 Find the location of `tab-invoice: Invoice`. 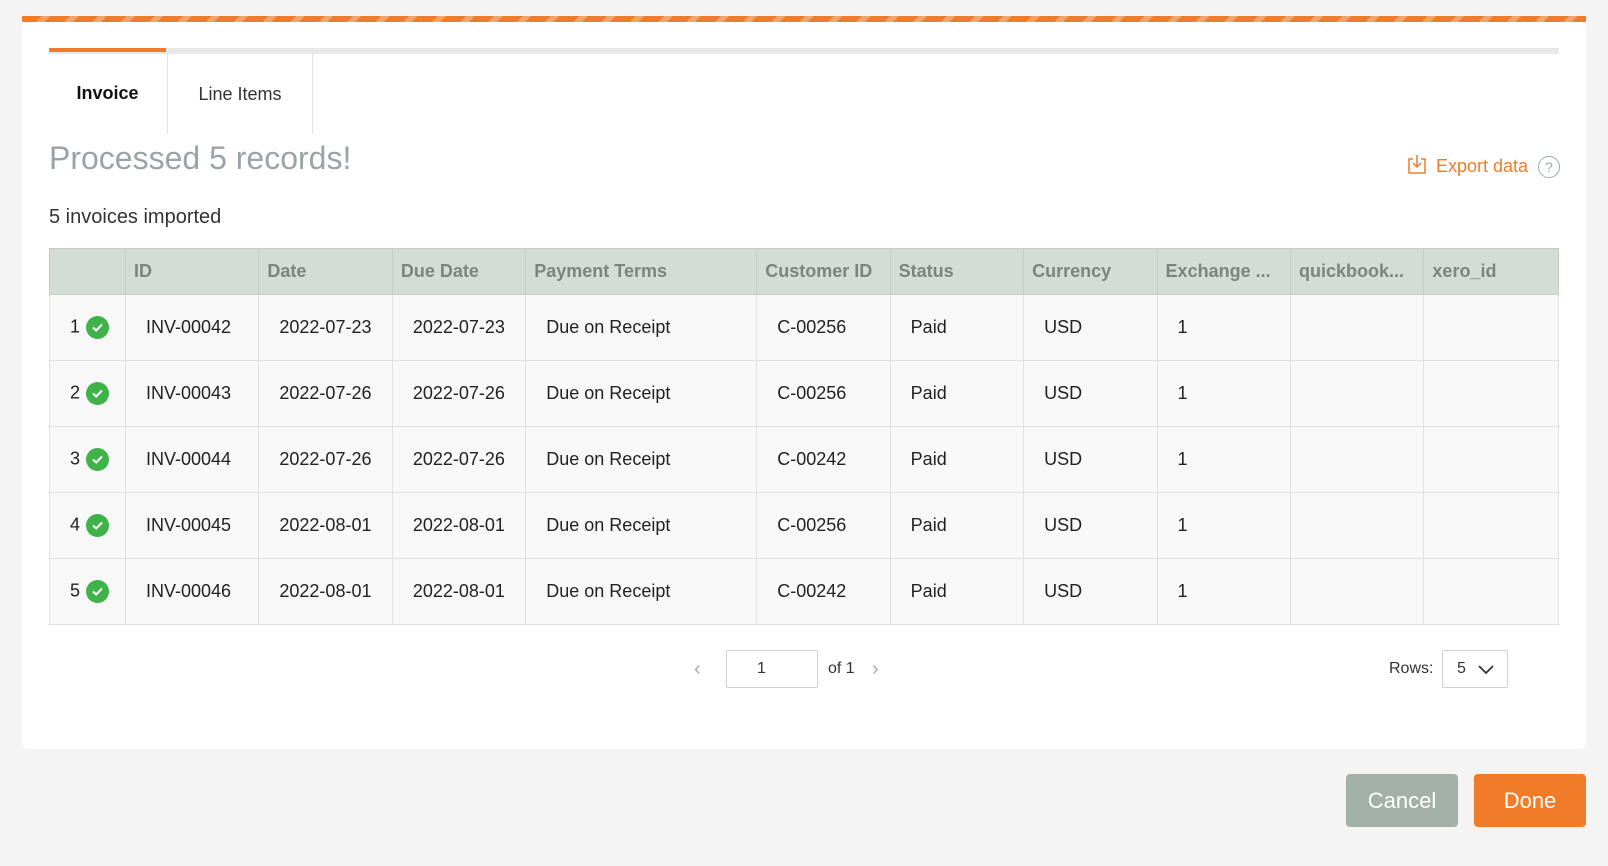

tab-invoice: Invoice is located at coordinates (107, 91).